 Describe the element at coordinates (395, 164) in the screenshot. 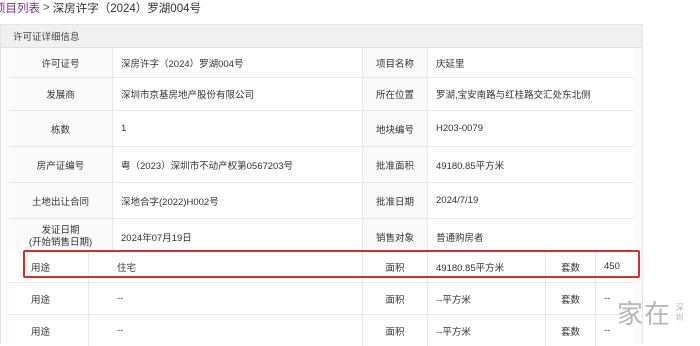

I see `approved-area-label: 批准面积` at that location.